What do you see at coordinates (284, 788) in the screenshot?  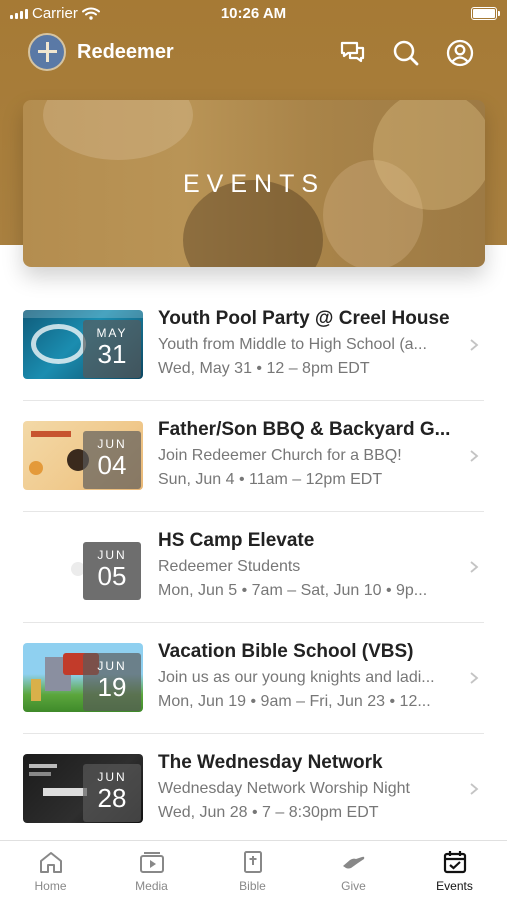 I see `event-subtitle: Wednesday Network Worship Night` at bounding box center [284, 788].